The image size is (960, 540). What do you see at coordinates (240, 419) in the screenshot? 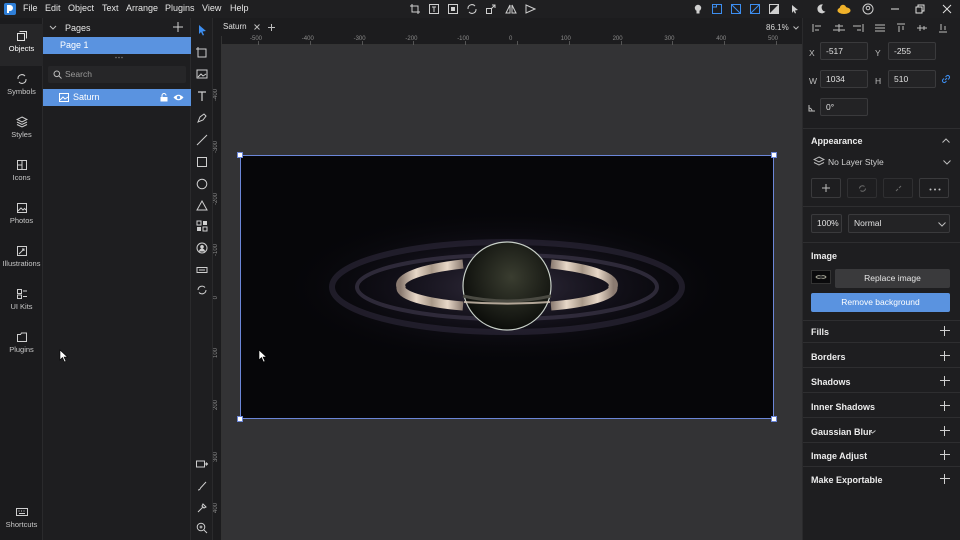
I see `resize-handle-bottom-left` at bounding box center [240, 419].